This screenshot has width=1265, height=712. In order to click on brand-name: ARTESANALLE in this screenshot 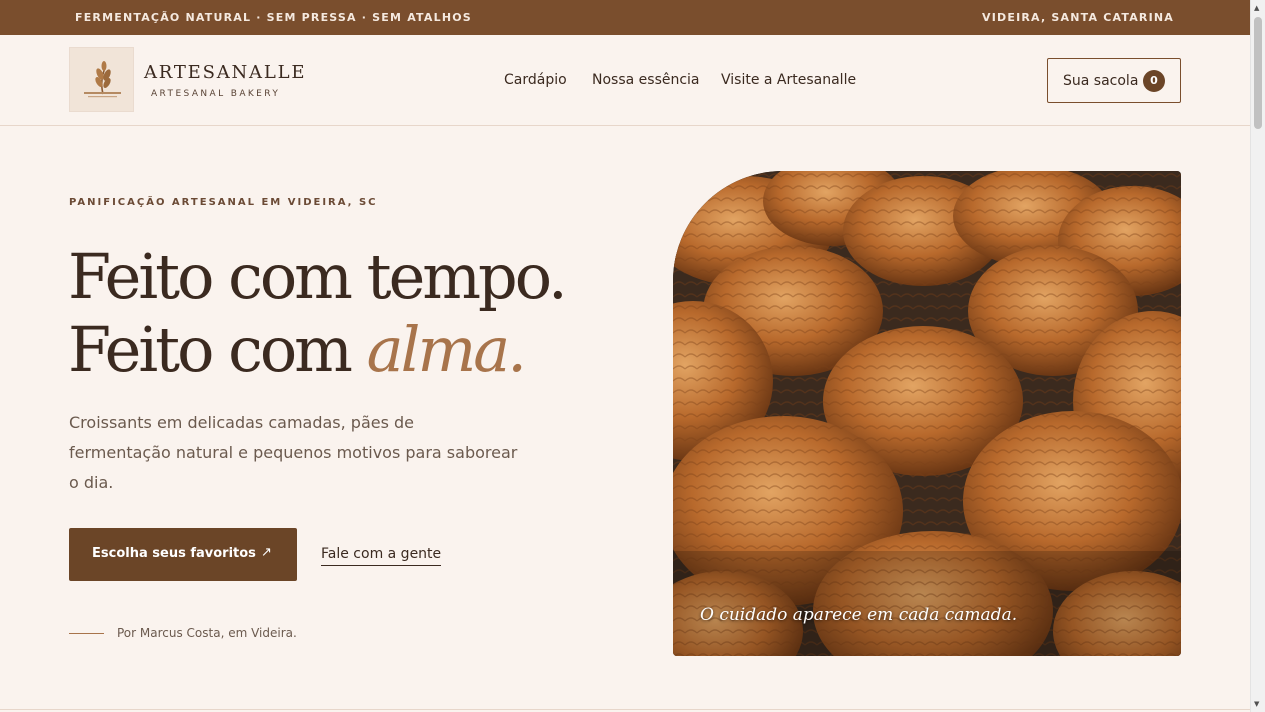, I will do `click(225, 72)`.